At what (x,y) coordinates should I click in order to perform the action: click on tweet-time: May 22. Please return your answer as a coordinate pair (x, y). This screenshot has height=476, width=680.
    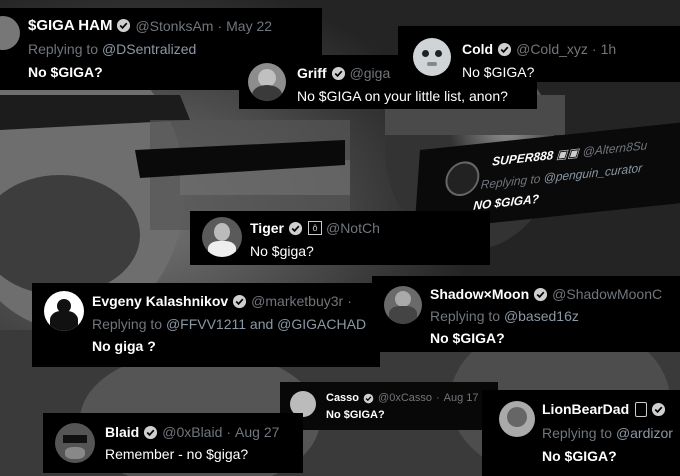
    Looking at the image, I should click on (249, 26).